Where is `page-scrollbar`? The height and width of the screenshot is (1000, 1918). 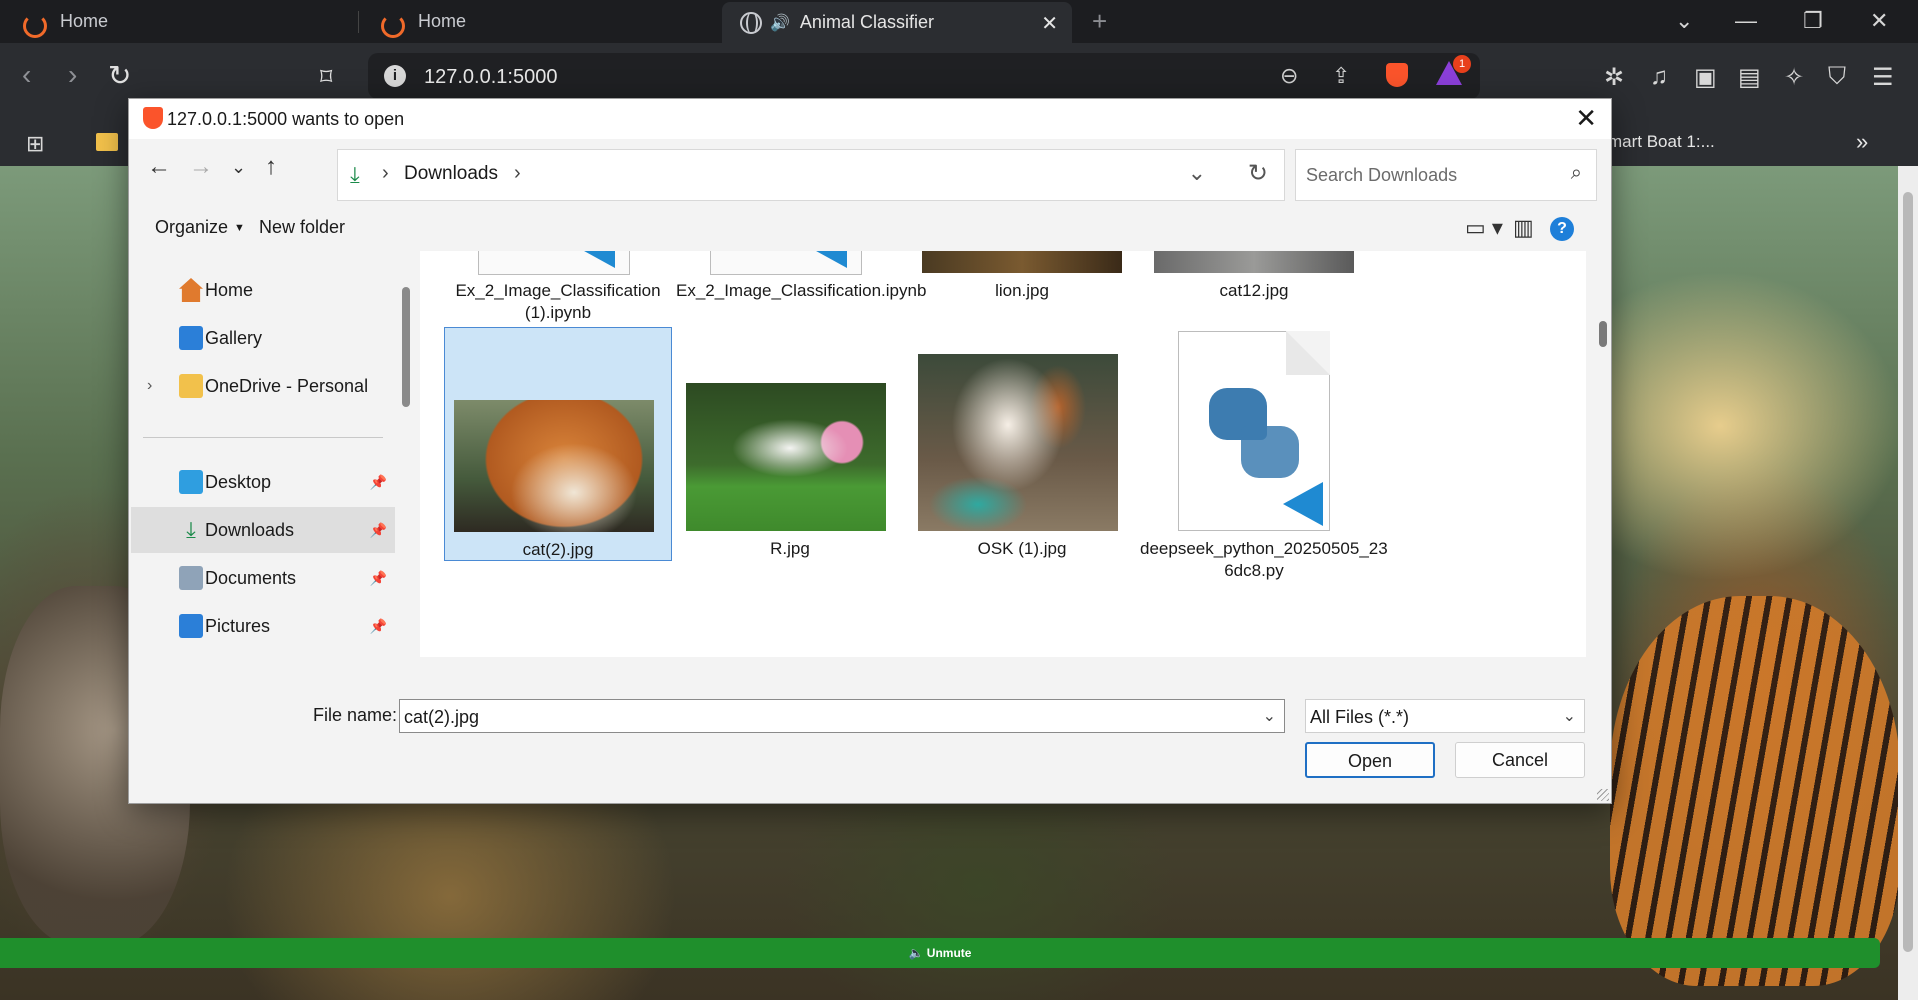
page-scrollbar is located at coordinates (1908, 583).